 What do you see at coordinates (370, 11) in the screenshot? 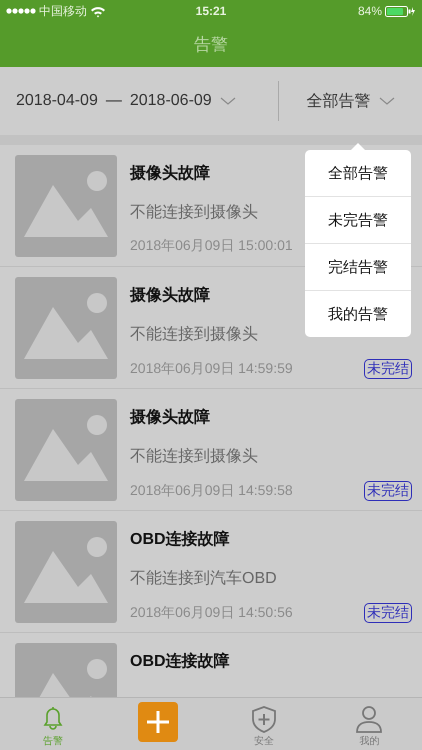
I see `battery-percent: 84%` at bounding box center [370, 11].